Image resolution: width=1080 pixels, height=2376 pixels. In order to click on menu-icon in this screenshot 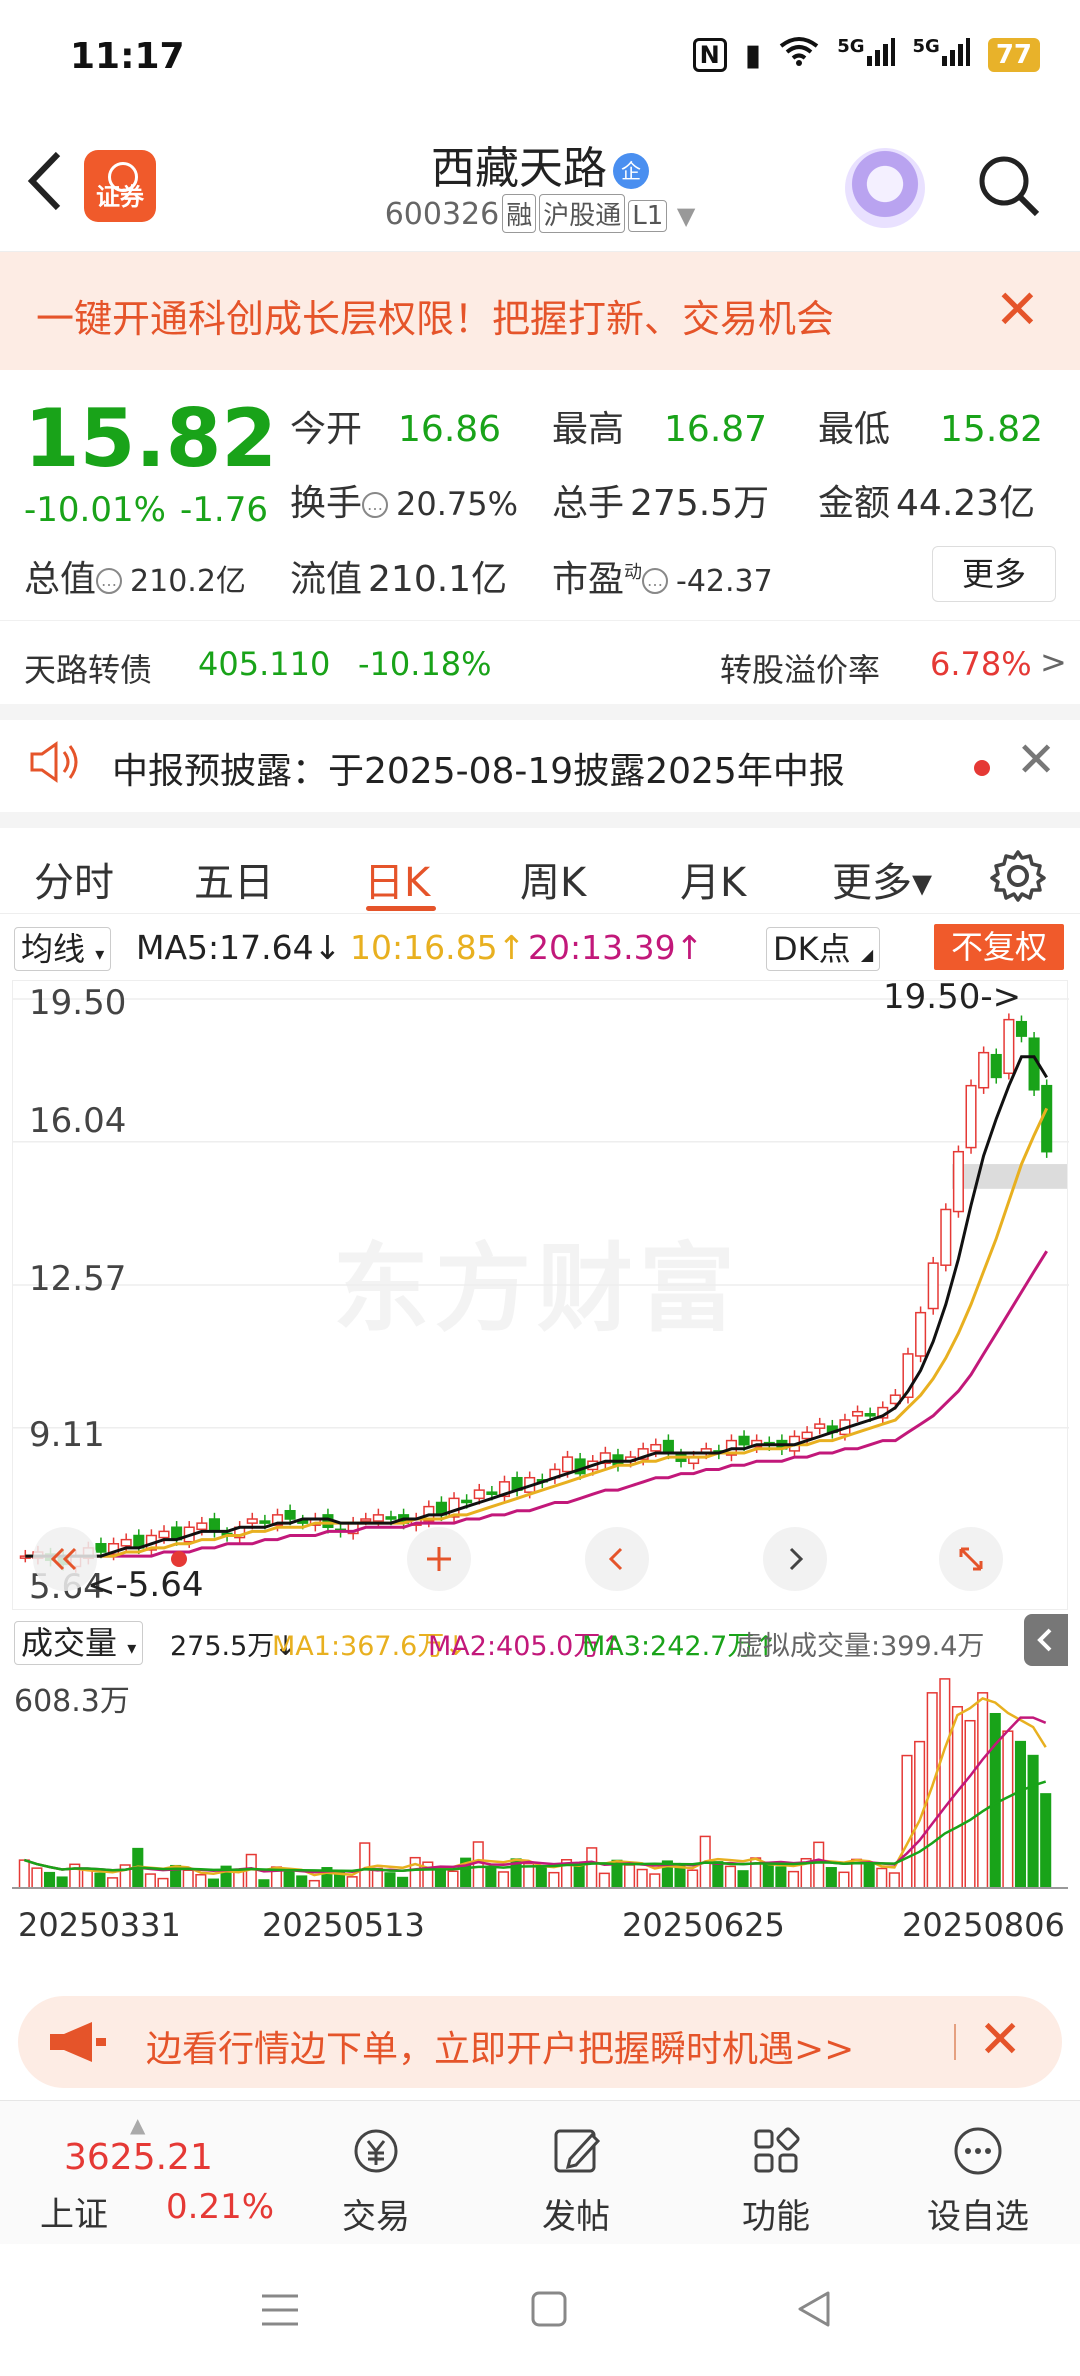, I will do `click(280, 2310)`.